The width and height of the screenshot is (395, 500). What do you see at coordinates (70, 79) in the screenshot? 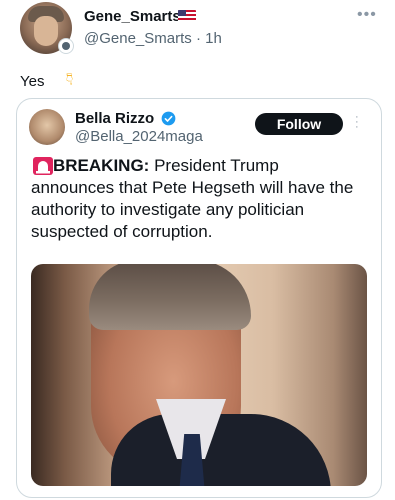
I see `pointing-down-icon: 👇︎` at bounding box center [70, 79].